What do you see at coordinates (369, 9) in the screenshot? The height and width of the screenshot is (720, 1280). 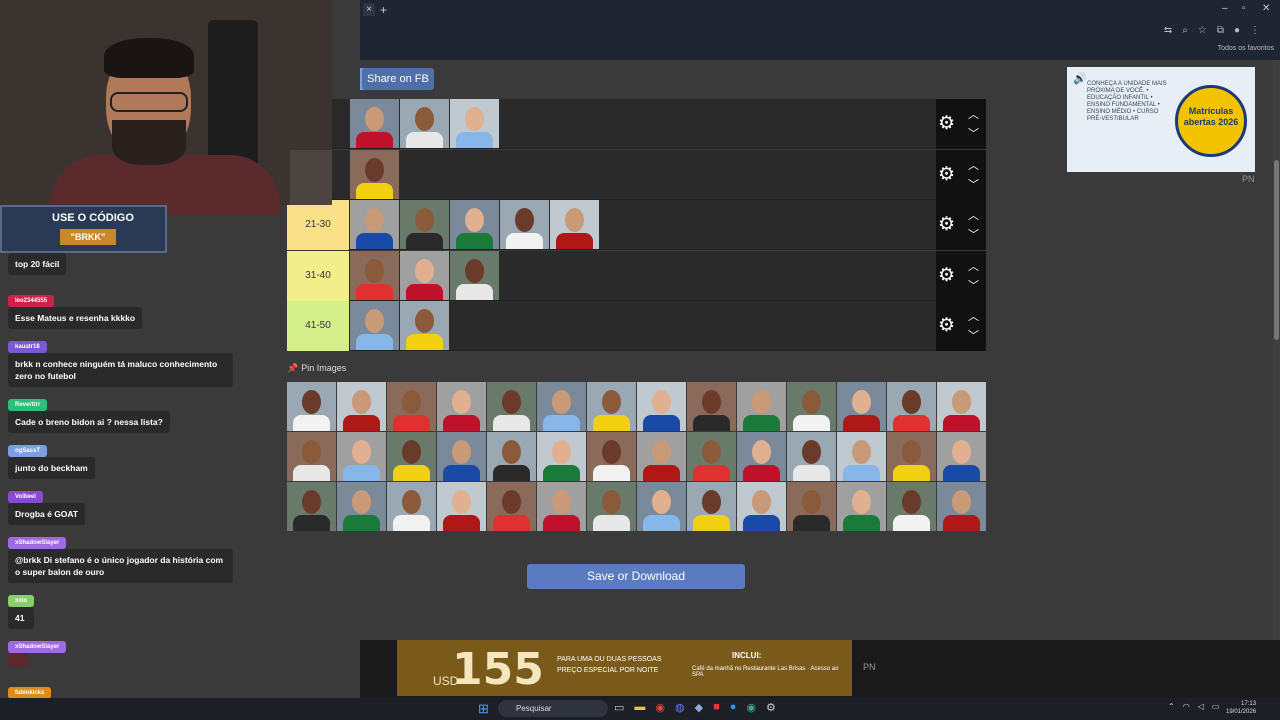 I see `tab-close-button: ×` at bounding box center [369, 9].